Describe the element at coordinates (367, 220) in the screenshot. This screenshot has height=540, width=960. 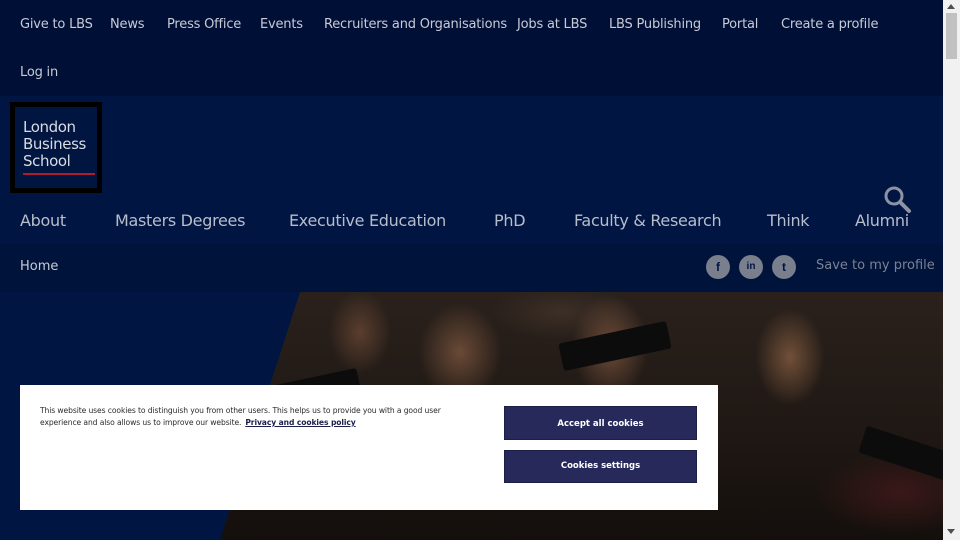
I see `nav-executive-education: Executive Education` at that location.